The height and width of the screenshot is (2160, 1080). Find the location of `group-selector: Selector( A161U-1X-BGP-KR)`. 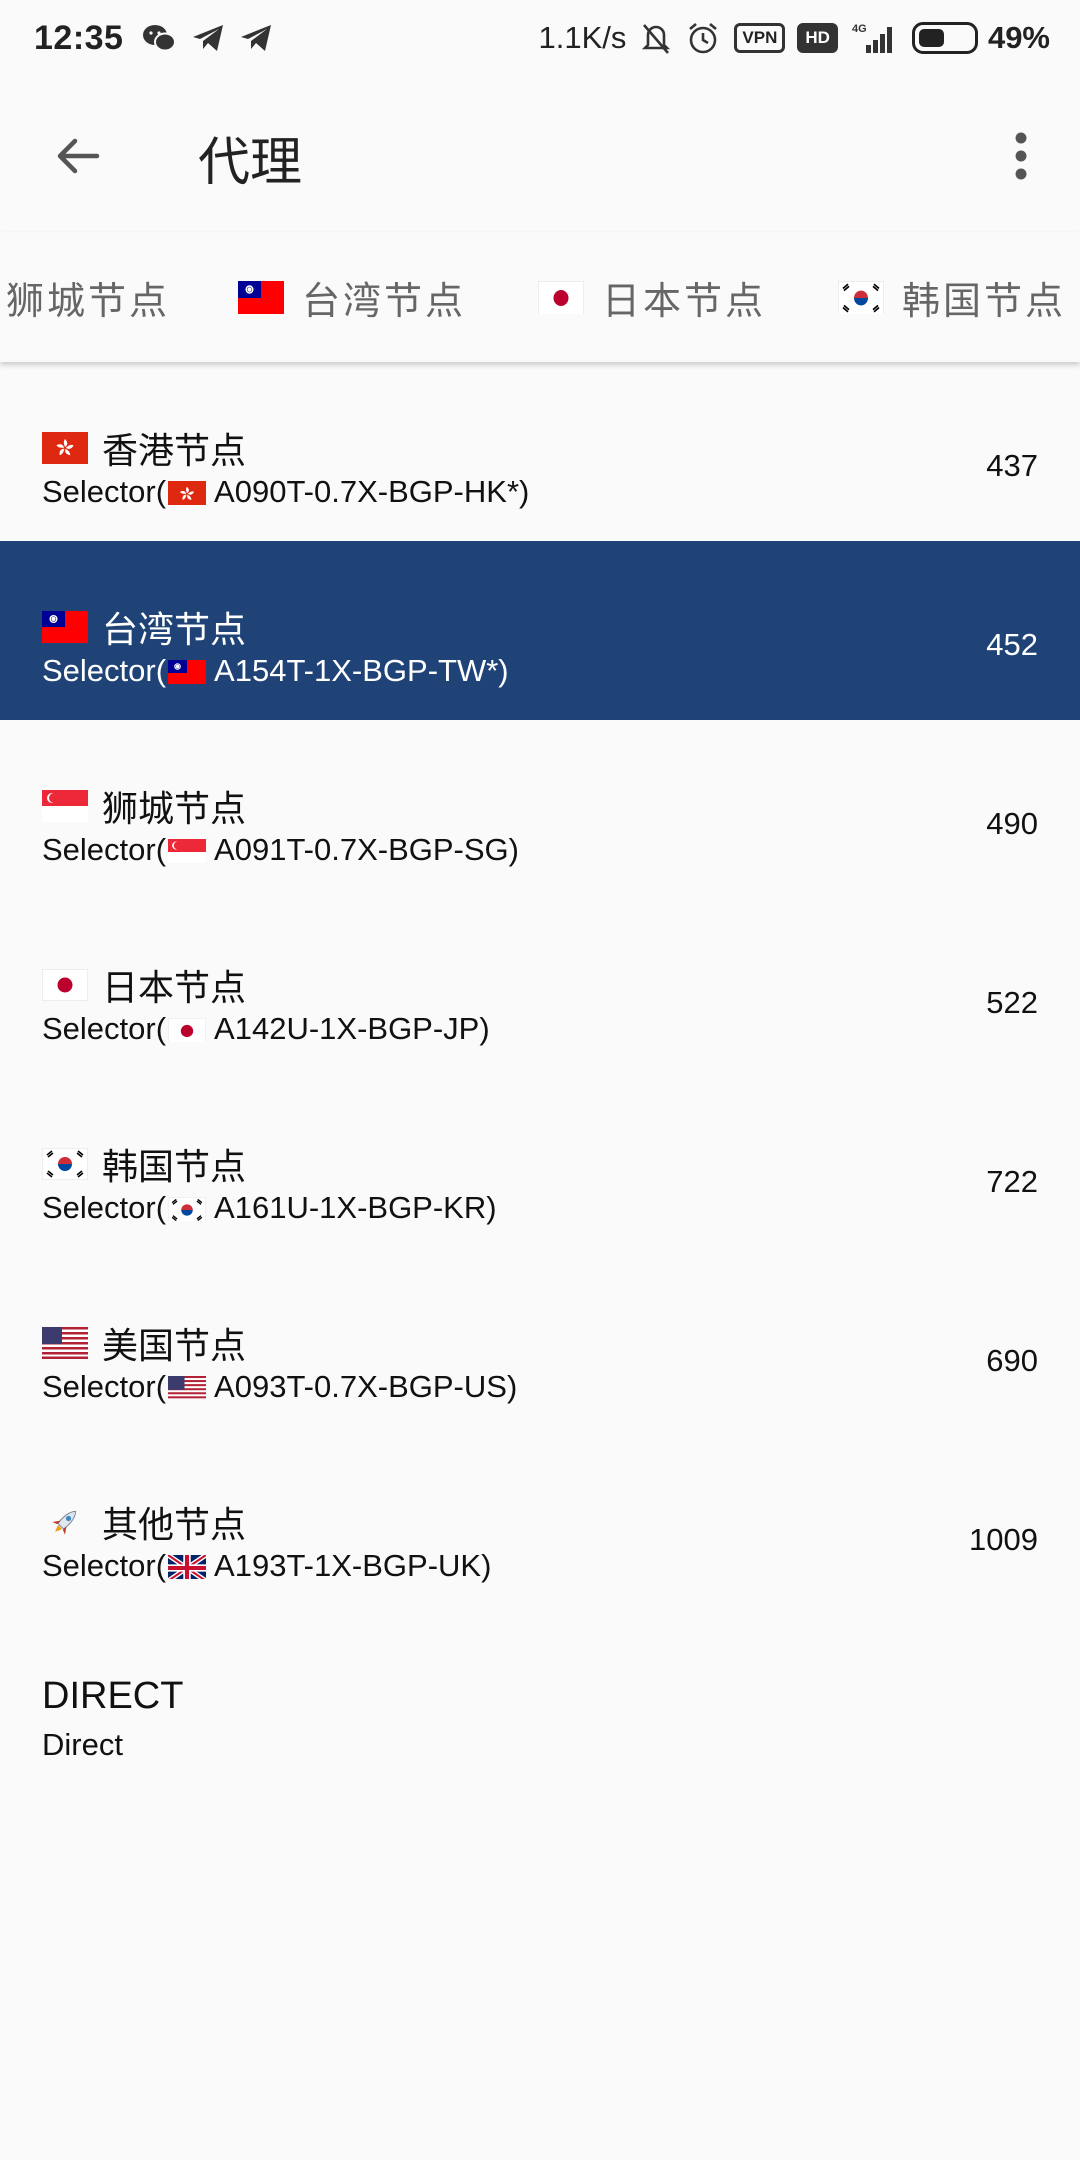

group-selector: Selector( A161U-1X-BGP-KR) is located at coordinates (269, 1208).